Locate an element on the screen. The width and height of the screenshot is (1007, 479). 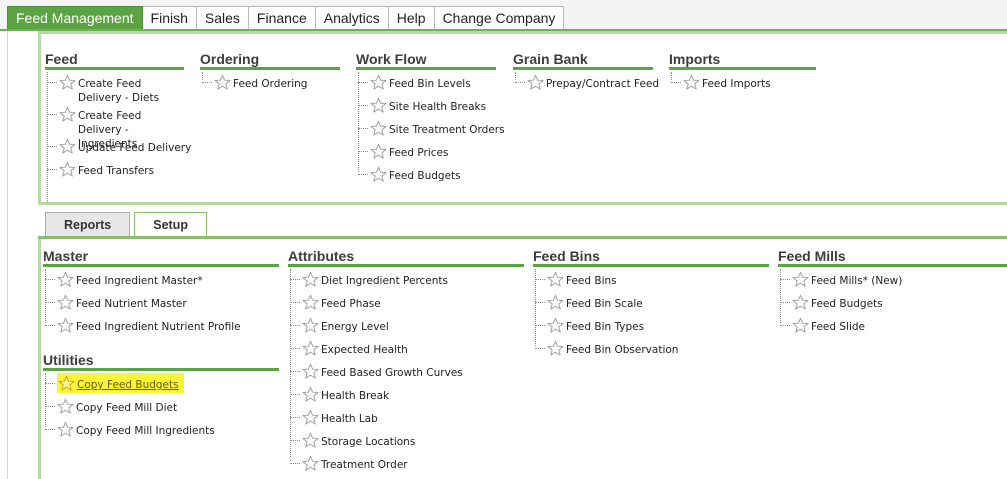
menu-item: Feed Ingredient Master* is located at coordinates (161, 280).